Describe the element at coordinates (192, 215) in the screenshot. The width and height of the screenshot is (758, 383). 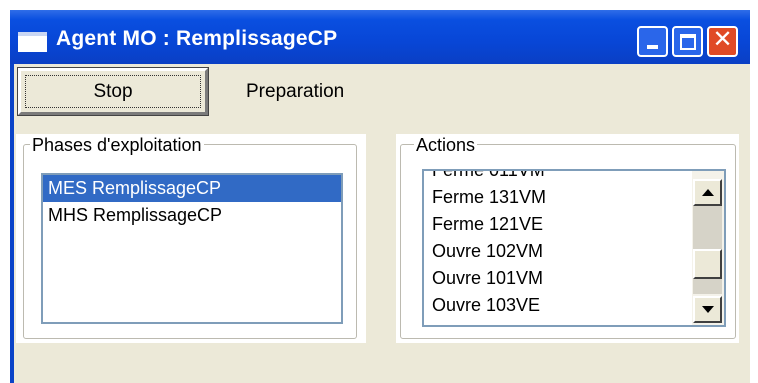
I see `phase-item-mhs: MHS RemplissageCP` at that location.